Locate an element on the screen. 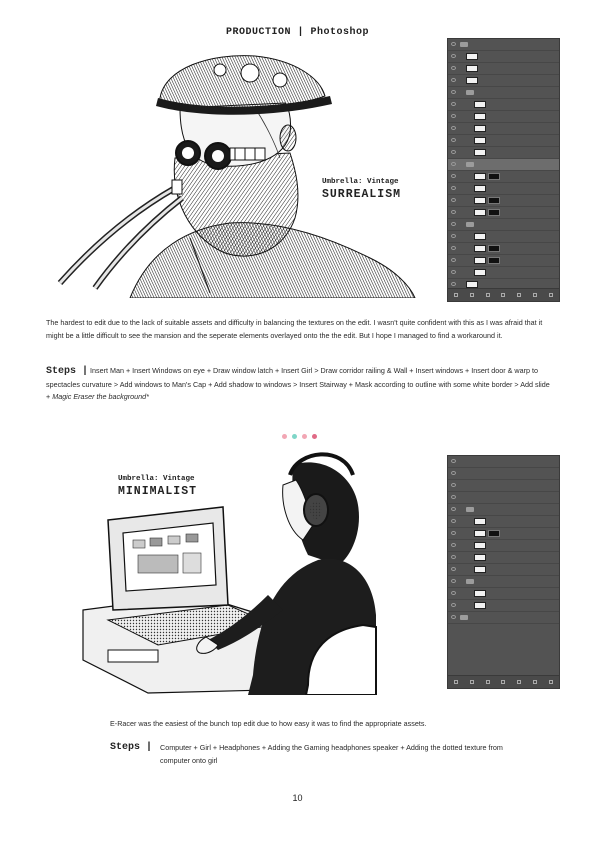 The image size is (595, 842). umbrella-big-text: MINIMALIST is located at coordinates (158, 491).